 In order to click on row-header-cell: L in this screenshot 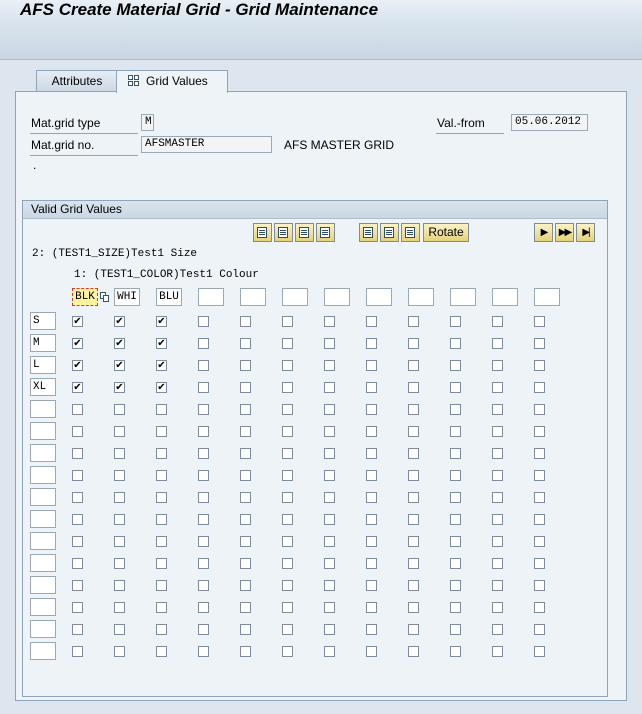, I will do `click(43, 365)`.